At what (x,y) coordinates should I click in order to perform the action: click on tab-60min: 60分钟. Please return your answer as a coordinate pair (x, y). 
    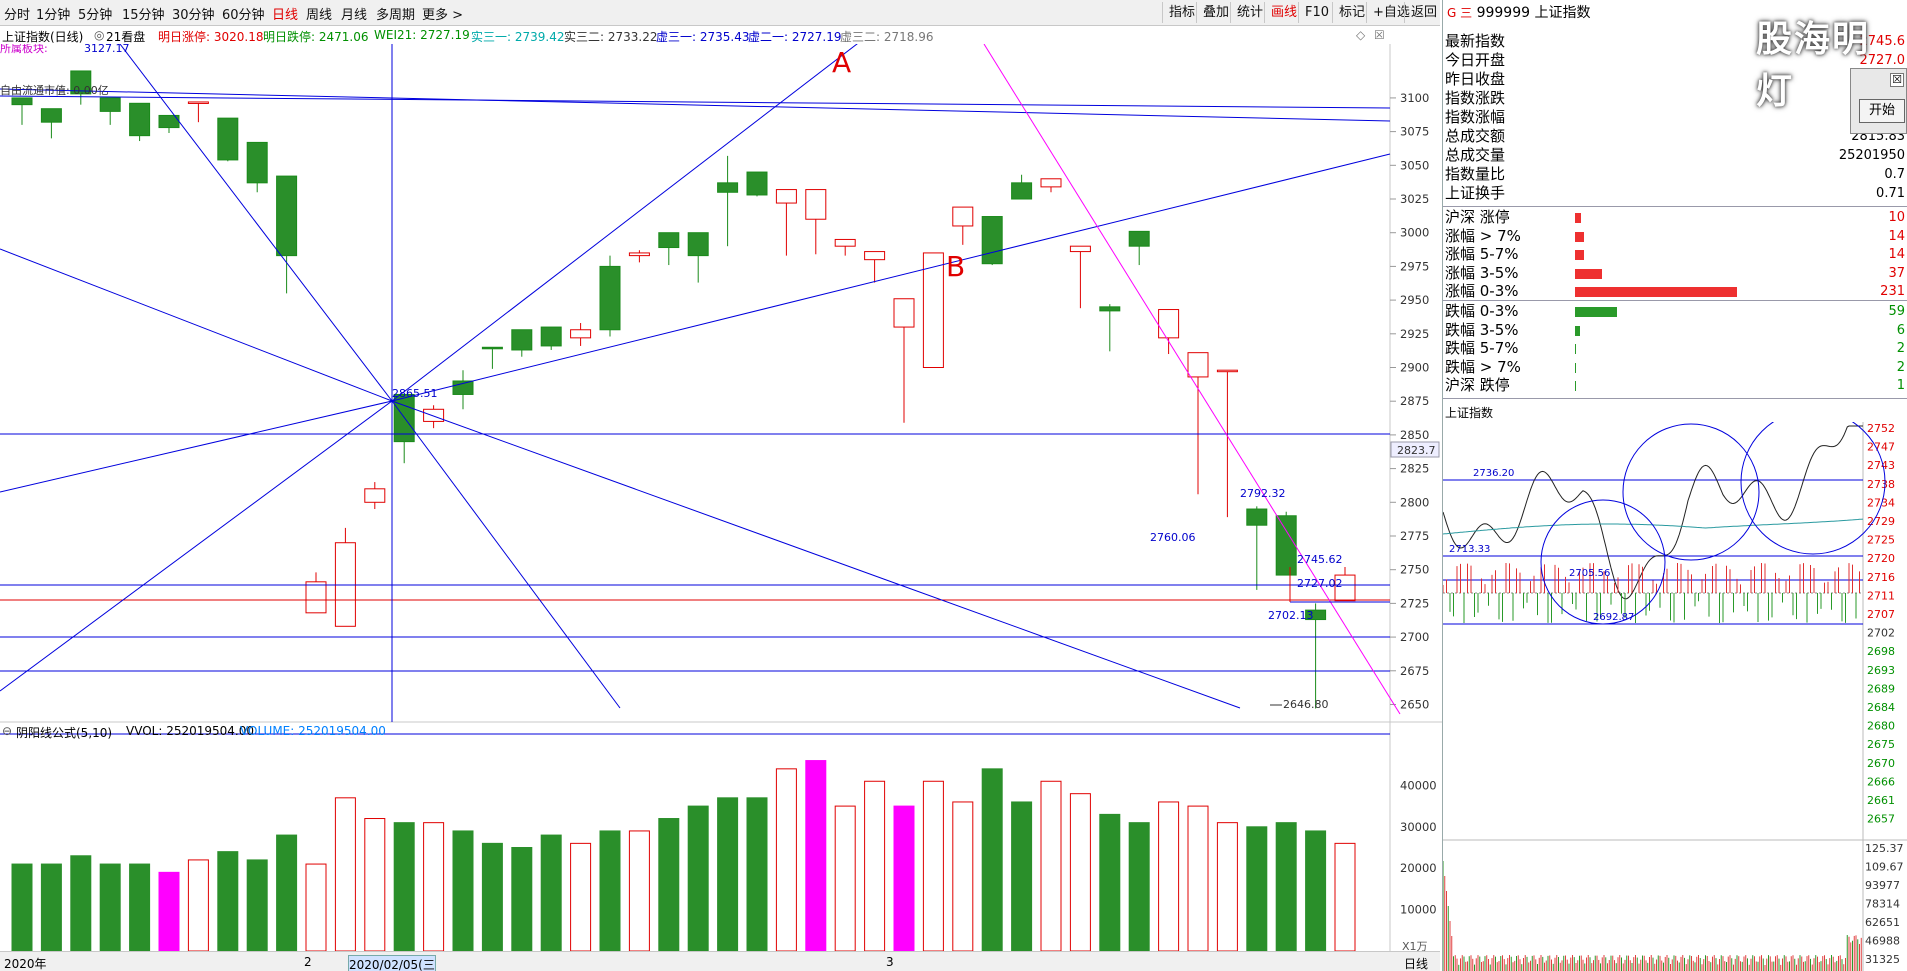
    Looking at the image, I should click on (243, 13).